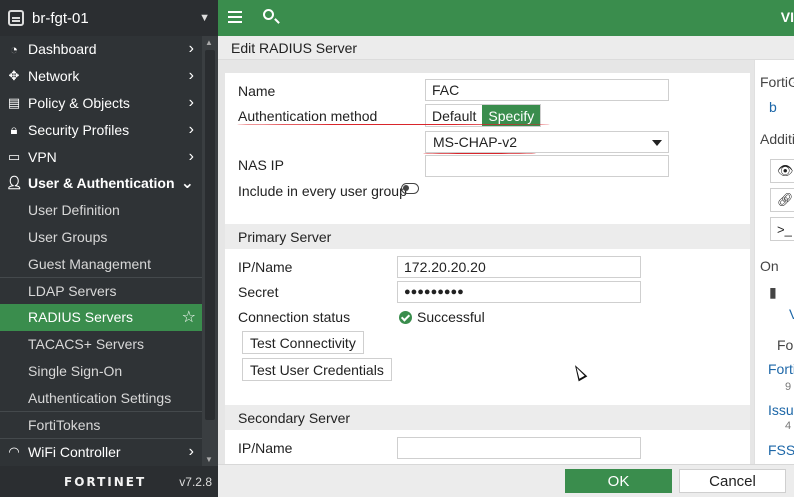 This screenshot has width=794, height=497. What do you see at coordinates (101, 317) in the screenshot?
I see `nav-radius-servers: RADIUS Servers ☆` at bounding box center [101, 317].